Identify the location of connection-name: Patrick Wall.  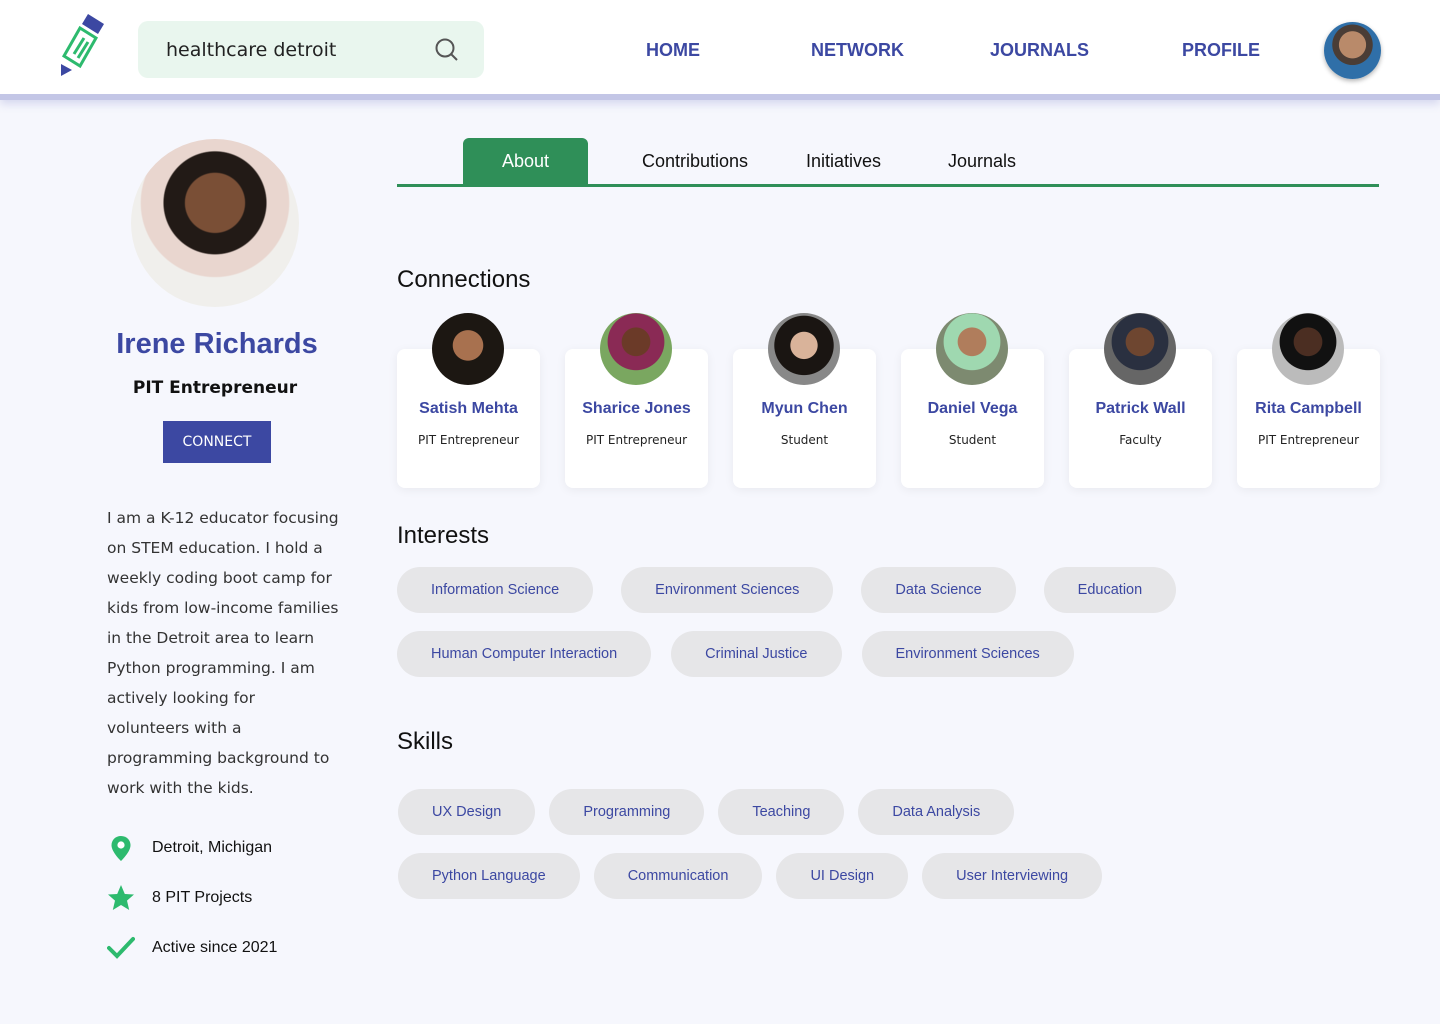
(1140, 409).